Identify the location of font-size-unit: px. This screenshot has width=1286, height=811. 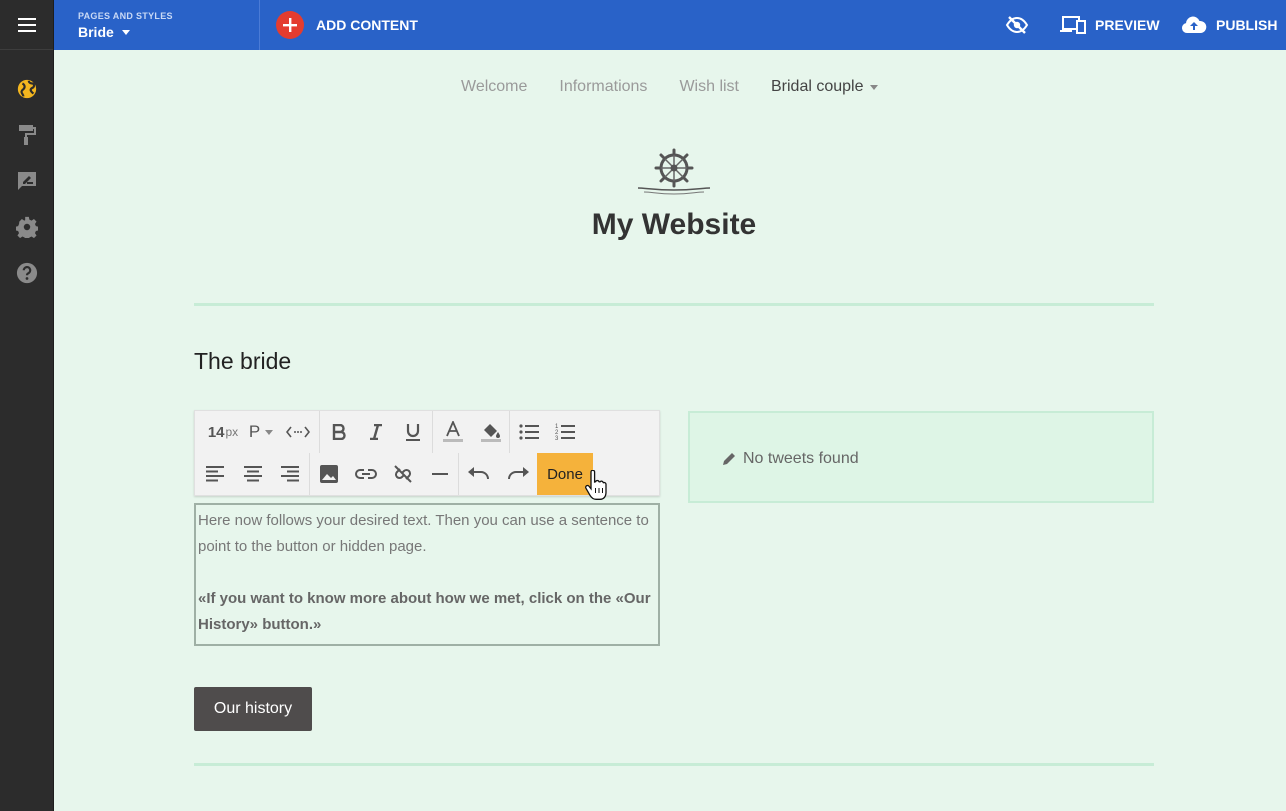
(232, 432).